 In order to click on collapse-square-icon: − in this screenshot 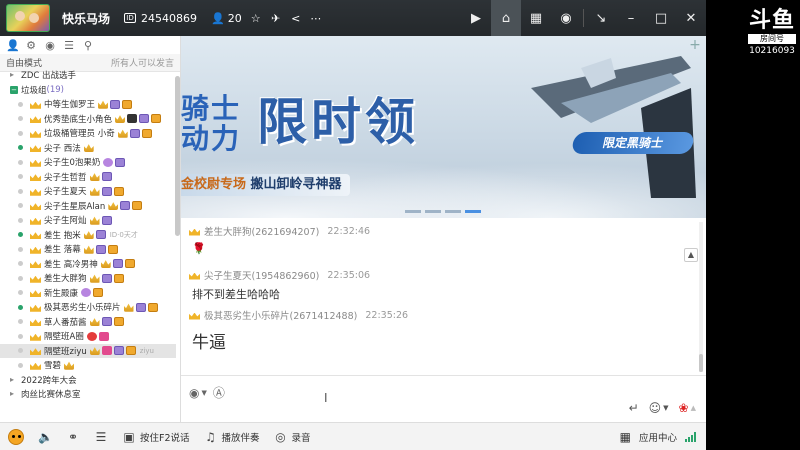, I will do `click(14, 89)`.